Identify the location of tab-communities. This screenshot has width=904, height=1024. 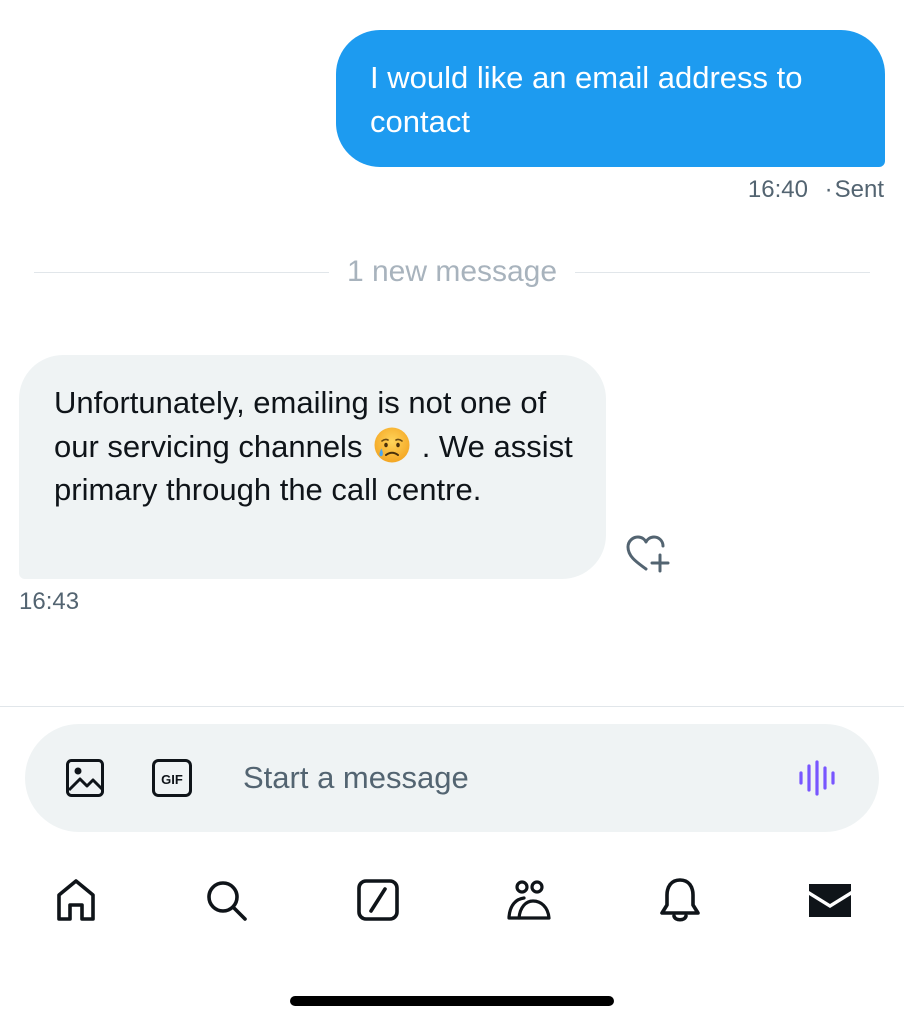
(529, 900).